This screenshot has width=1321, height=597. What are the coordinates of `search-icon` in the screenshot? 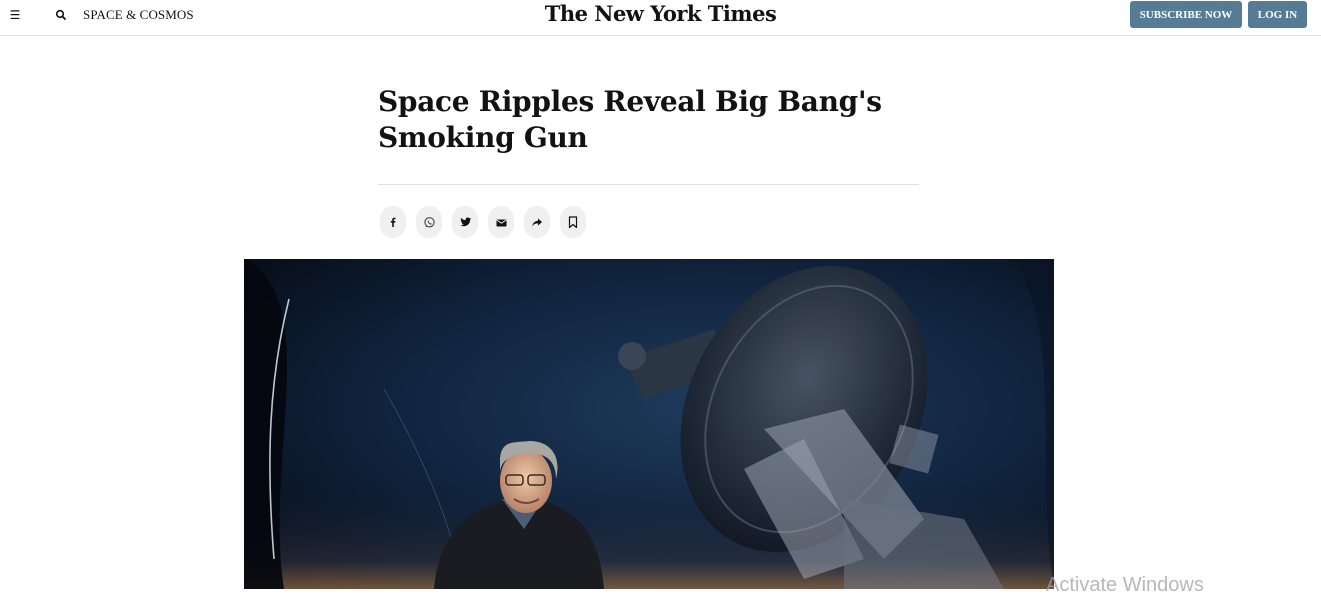 It's located at (61, 15).